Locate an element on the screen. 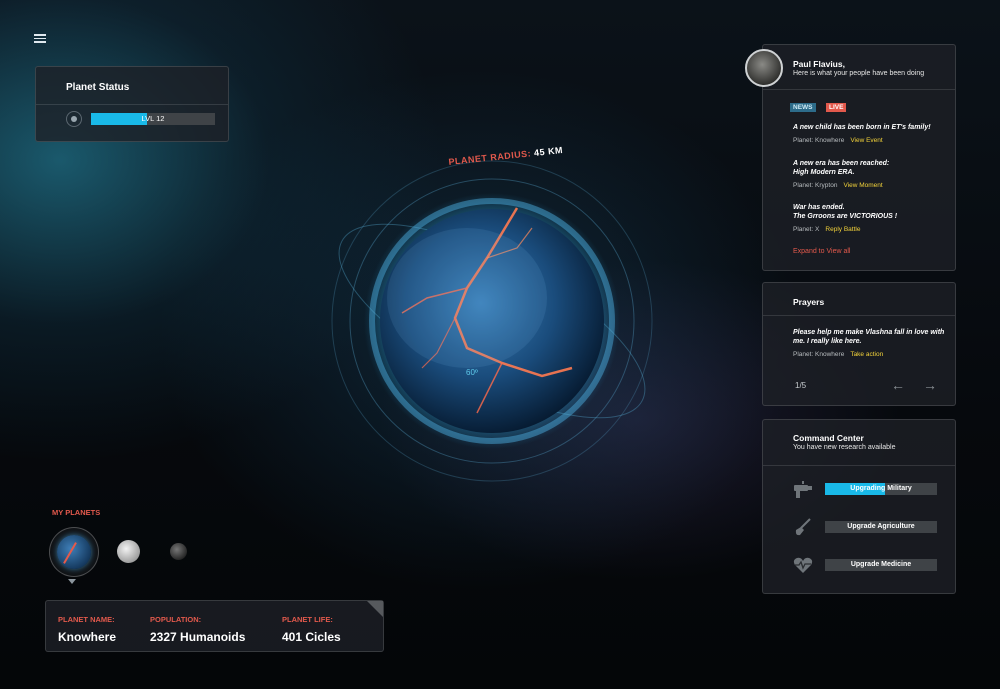 The height and width of the screenshot is (689, 1000). population-block: POPULATION: 2327 Humanoids is located at coordinates (197, 629).